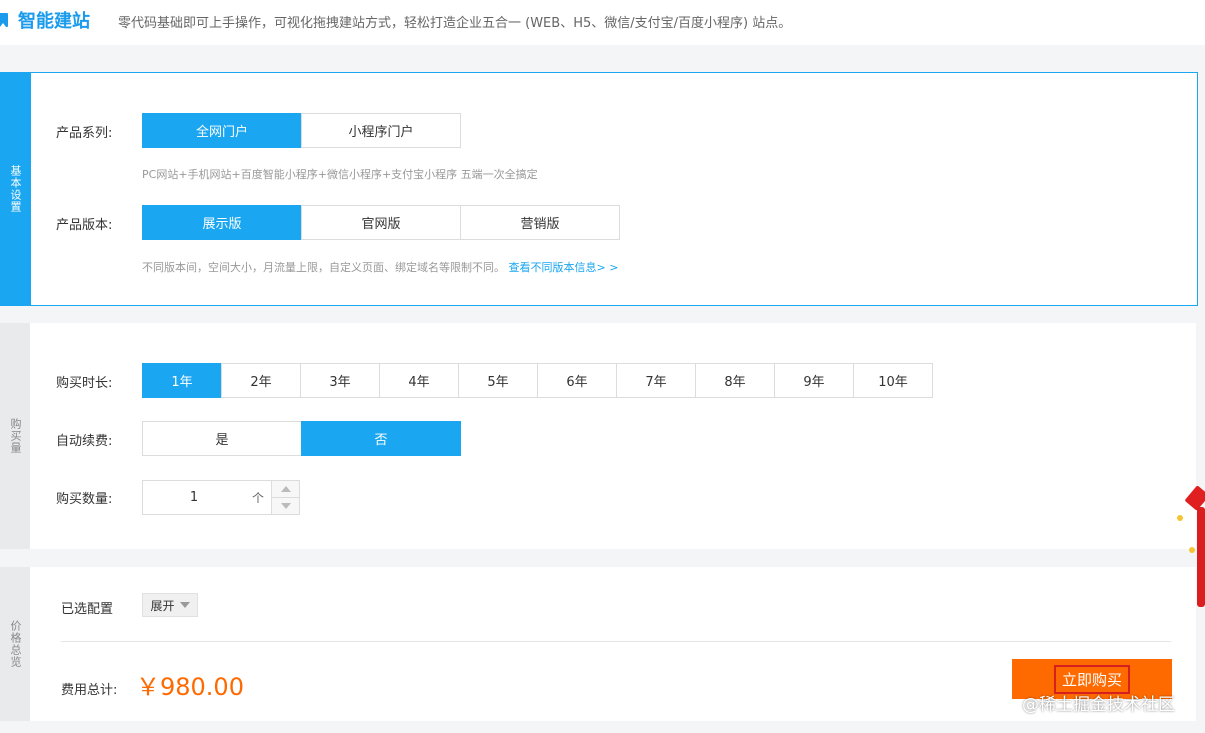 The height and width of the screenshot is (733, 1205). What do you see at coordinates (340, 380) in the screenshot?
I see `duration-option-3: 3年` at bounding box center [340, 380].